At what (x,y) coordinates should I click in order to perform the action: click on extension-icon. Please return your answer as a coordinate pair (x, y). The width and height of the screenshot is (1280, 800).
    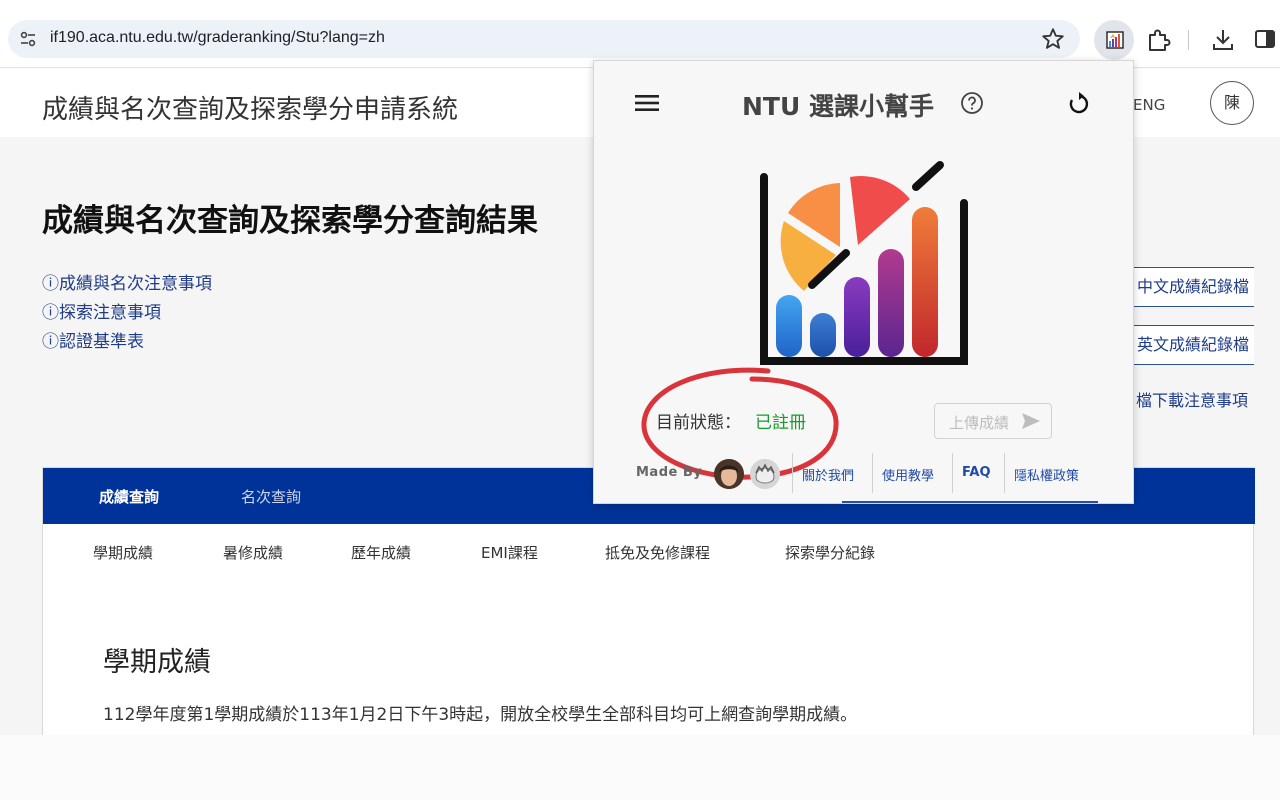
    Looking at the image, I should click on (1115, 40).